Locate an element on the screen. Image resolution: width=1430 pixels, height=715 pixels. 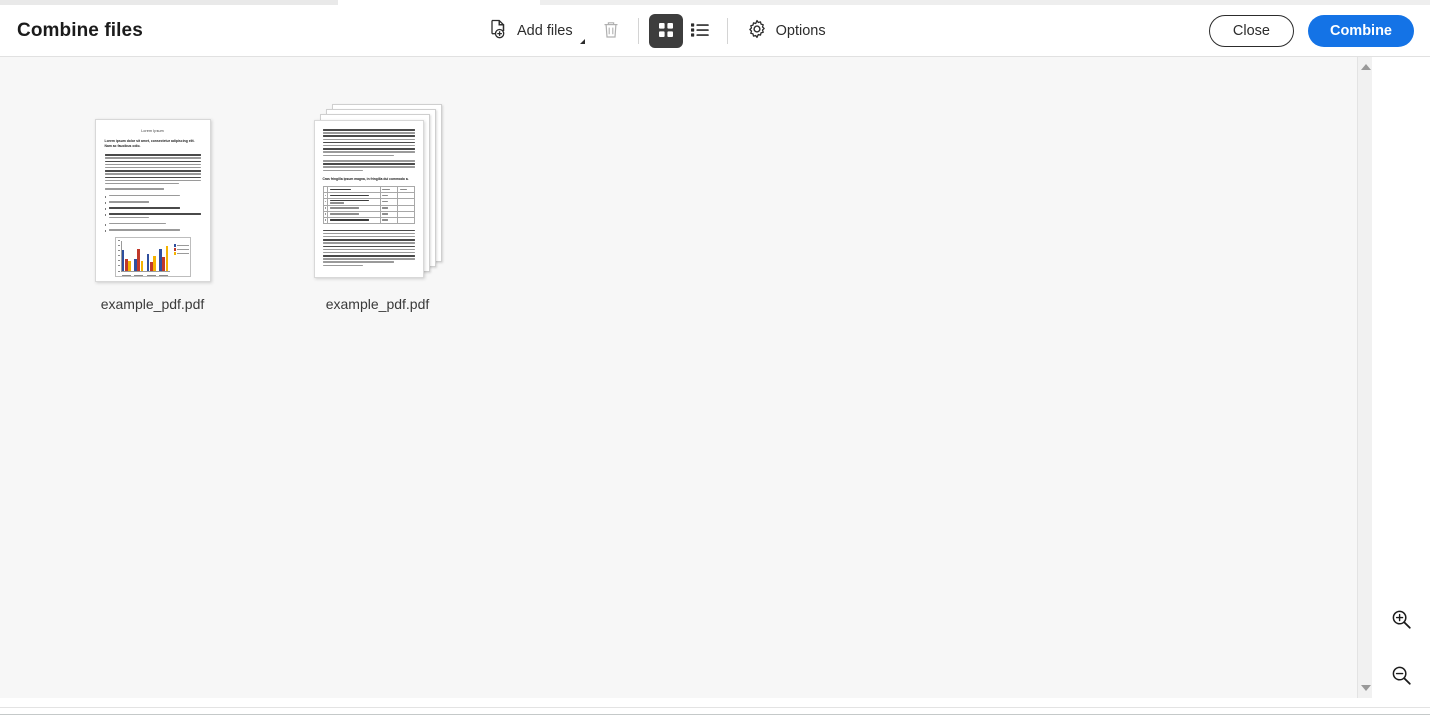
gear-icon is located at coordinates (757, 31).